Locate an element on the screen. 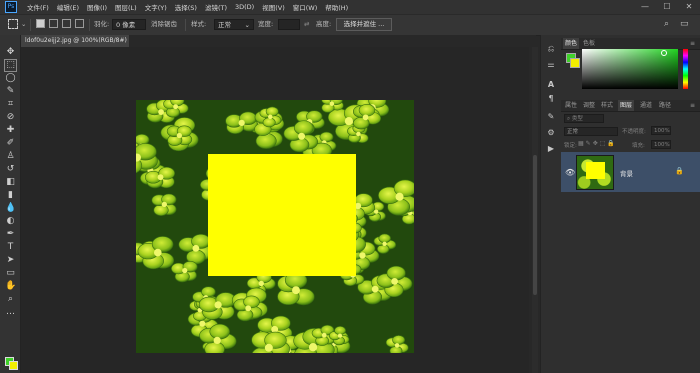 The height and width of the screenshot is (373, 700). menu-view: 视图(V) is located at coordinates (273, 7).